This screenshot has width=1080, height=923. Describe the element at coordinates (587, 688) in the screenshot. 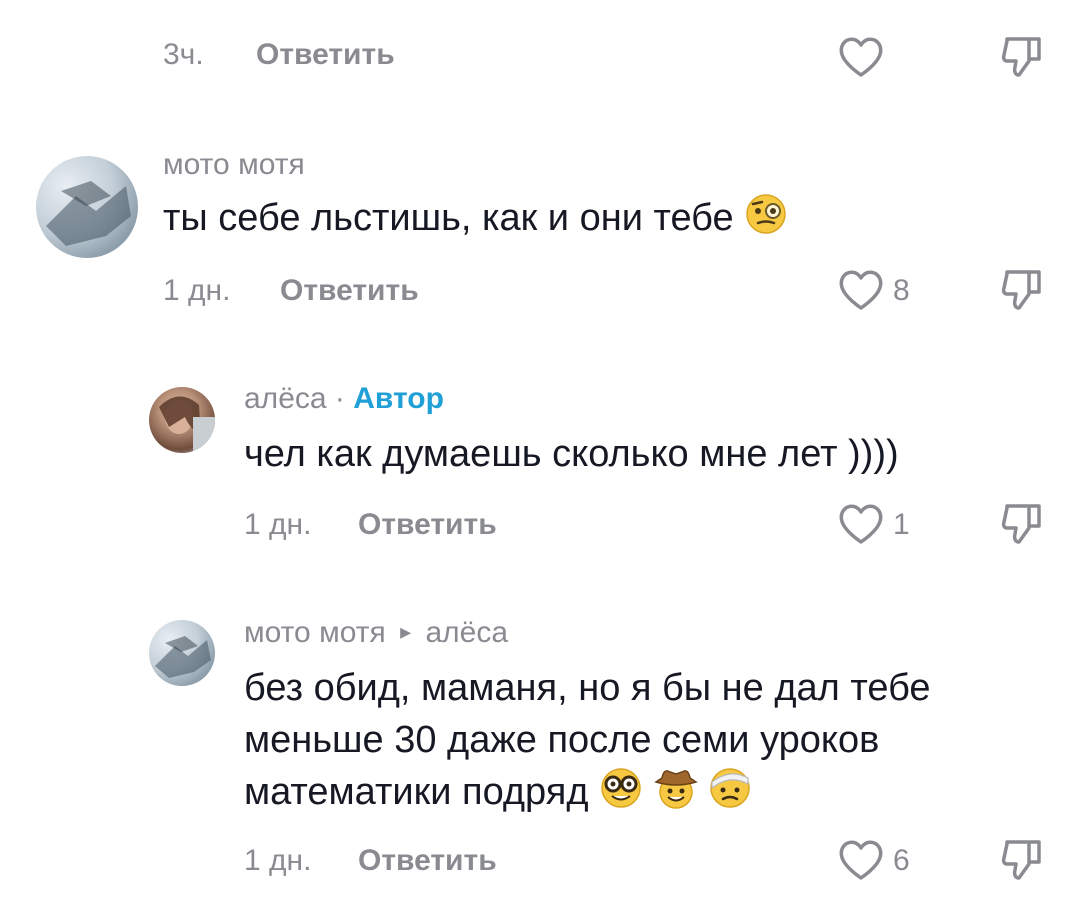

I see `comment-text-line: без обид, маманя, но я бы не дал тебе` at that location.